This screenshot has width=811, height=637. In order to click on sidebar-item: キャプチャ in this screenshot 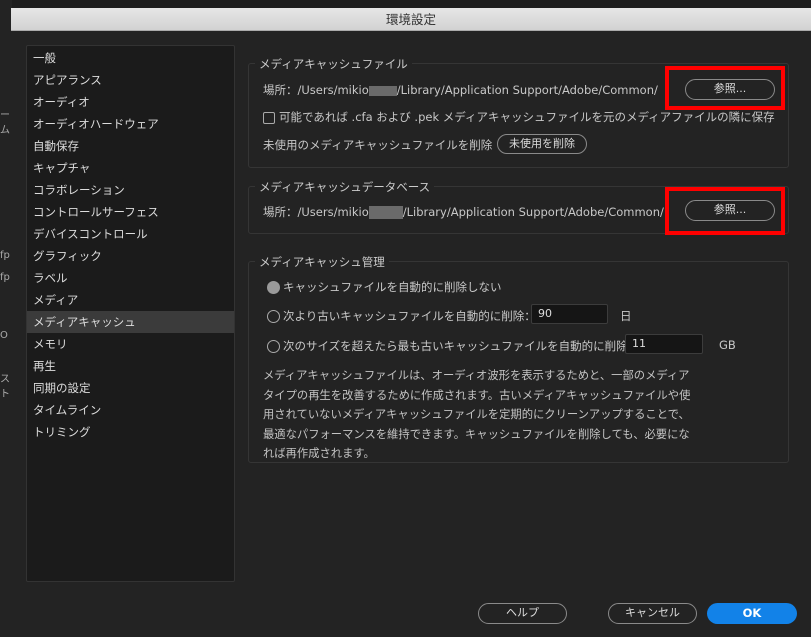, I will do `click(130, 168)`.